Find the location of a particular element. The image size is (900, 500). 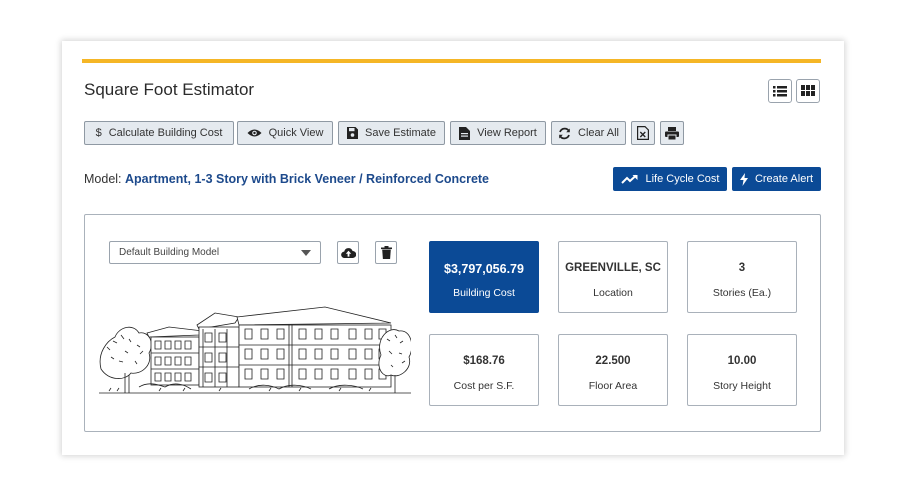

trending-up-icon is located at coordinates (629, 179).